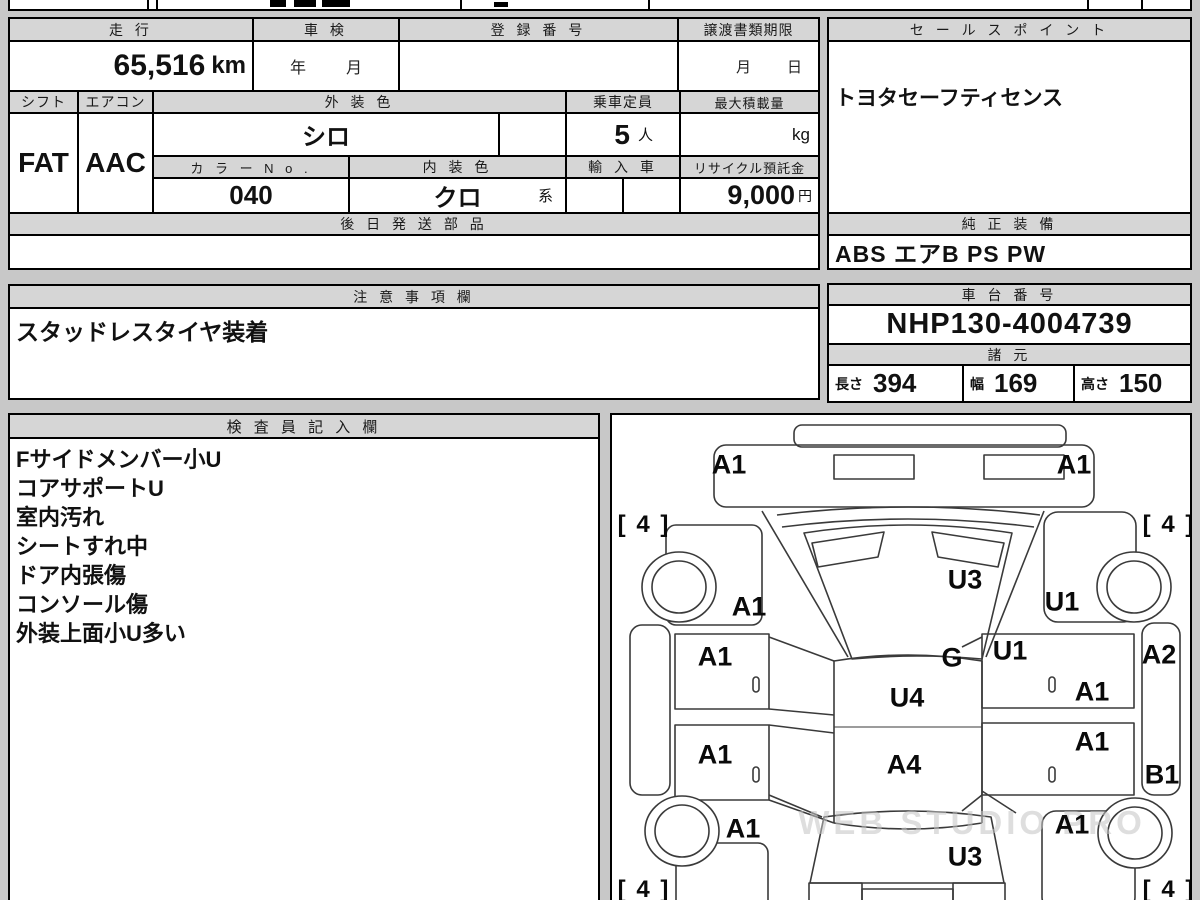  I want to click on mileage-cell: 65,516 km, so click(132, 67).